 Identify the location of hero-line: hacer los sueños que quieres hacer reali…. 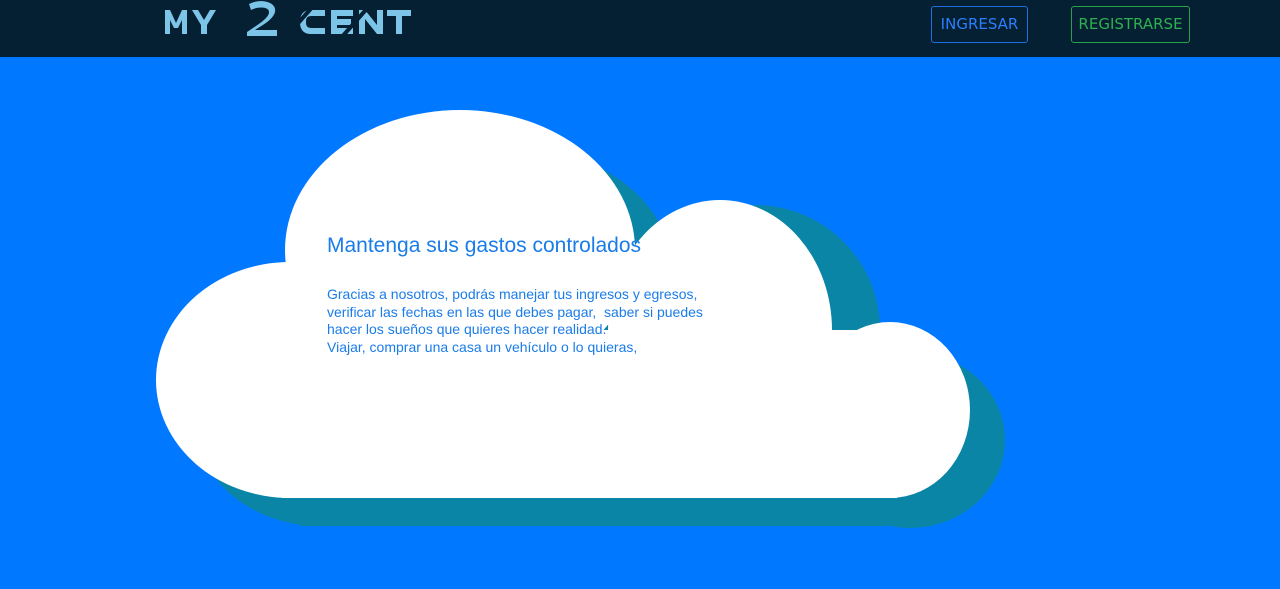
(467, 329).